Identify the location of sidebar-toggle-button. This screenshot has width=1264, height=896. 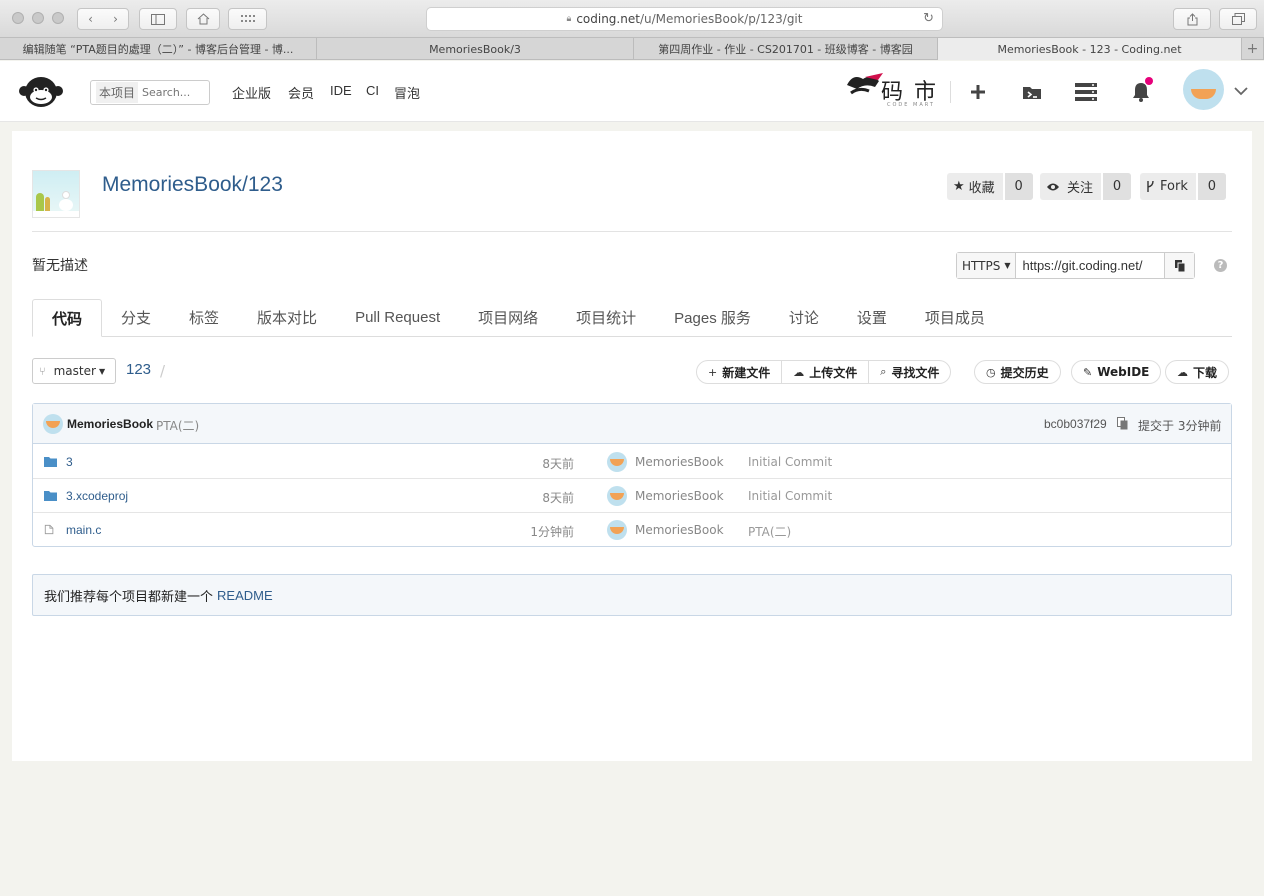
(158, 19).